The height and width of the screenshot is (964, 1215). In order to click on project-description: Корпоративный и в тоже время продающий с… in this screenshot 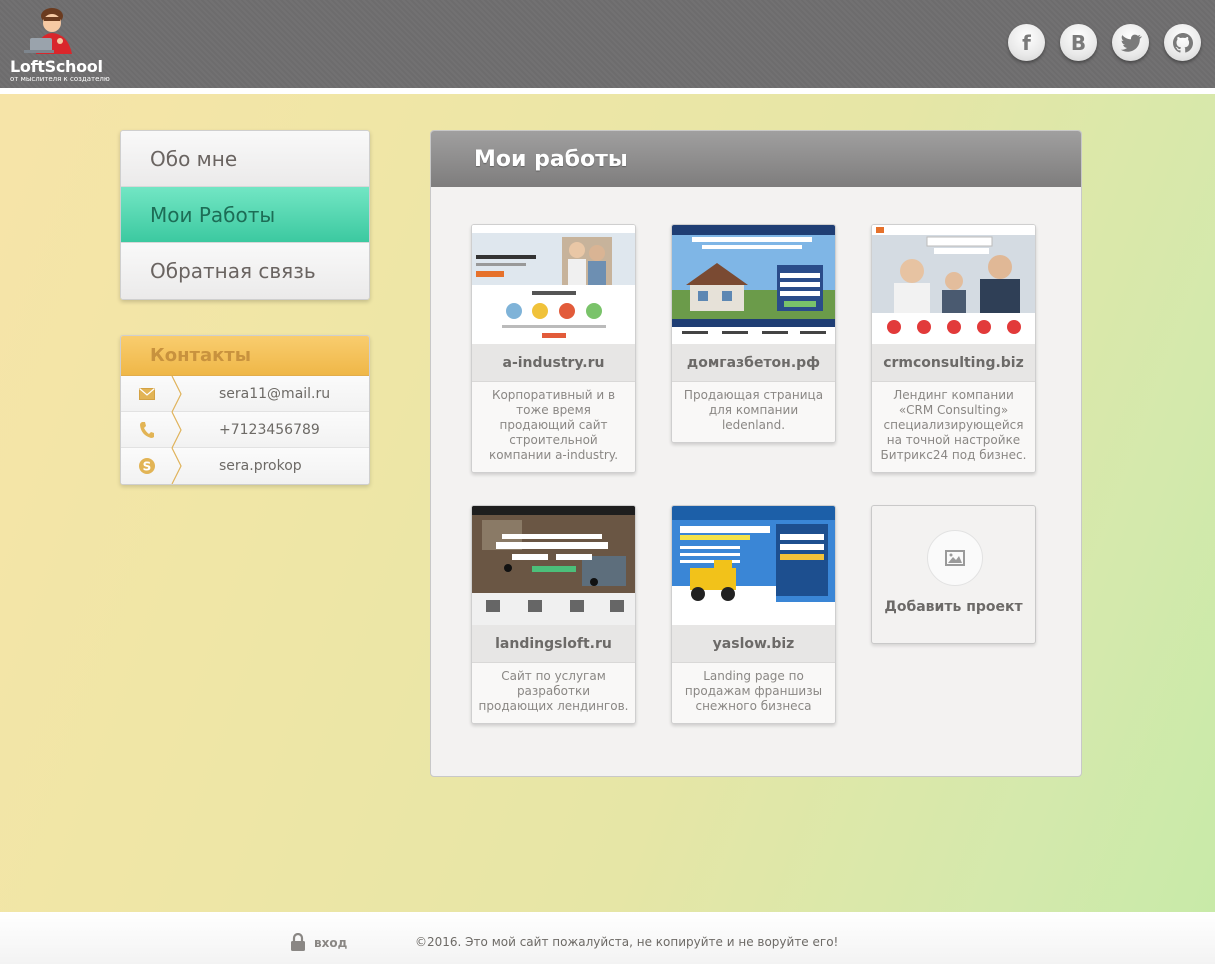, I will do `click(553, 427)`.